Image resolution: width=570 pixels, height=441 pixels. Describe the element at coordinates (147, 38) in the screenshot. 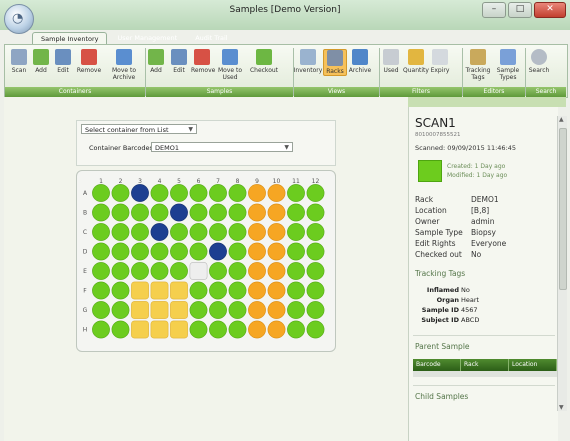

I see `tab-user-management: User Management` at that location.